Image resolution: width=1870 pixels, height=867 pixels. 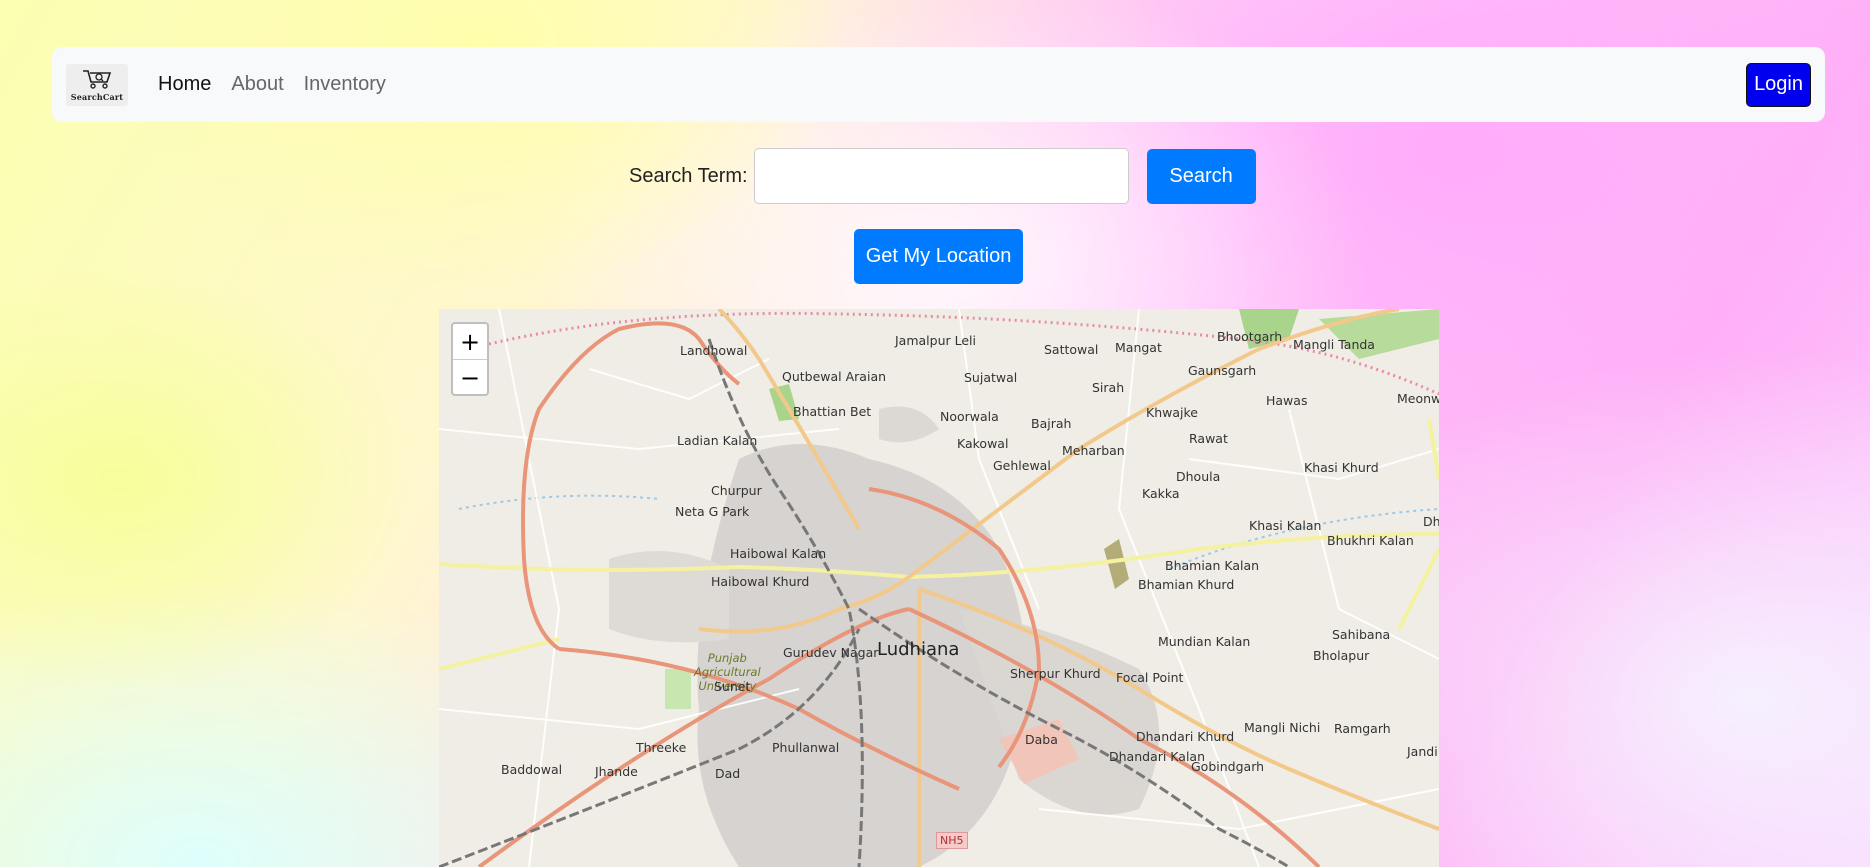 What do you see at coordinates (616, 771) in the screenshot?
I see `map-place-label: Jhande` at bounding box center [616, 771].